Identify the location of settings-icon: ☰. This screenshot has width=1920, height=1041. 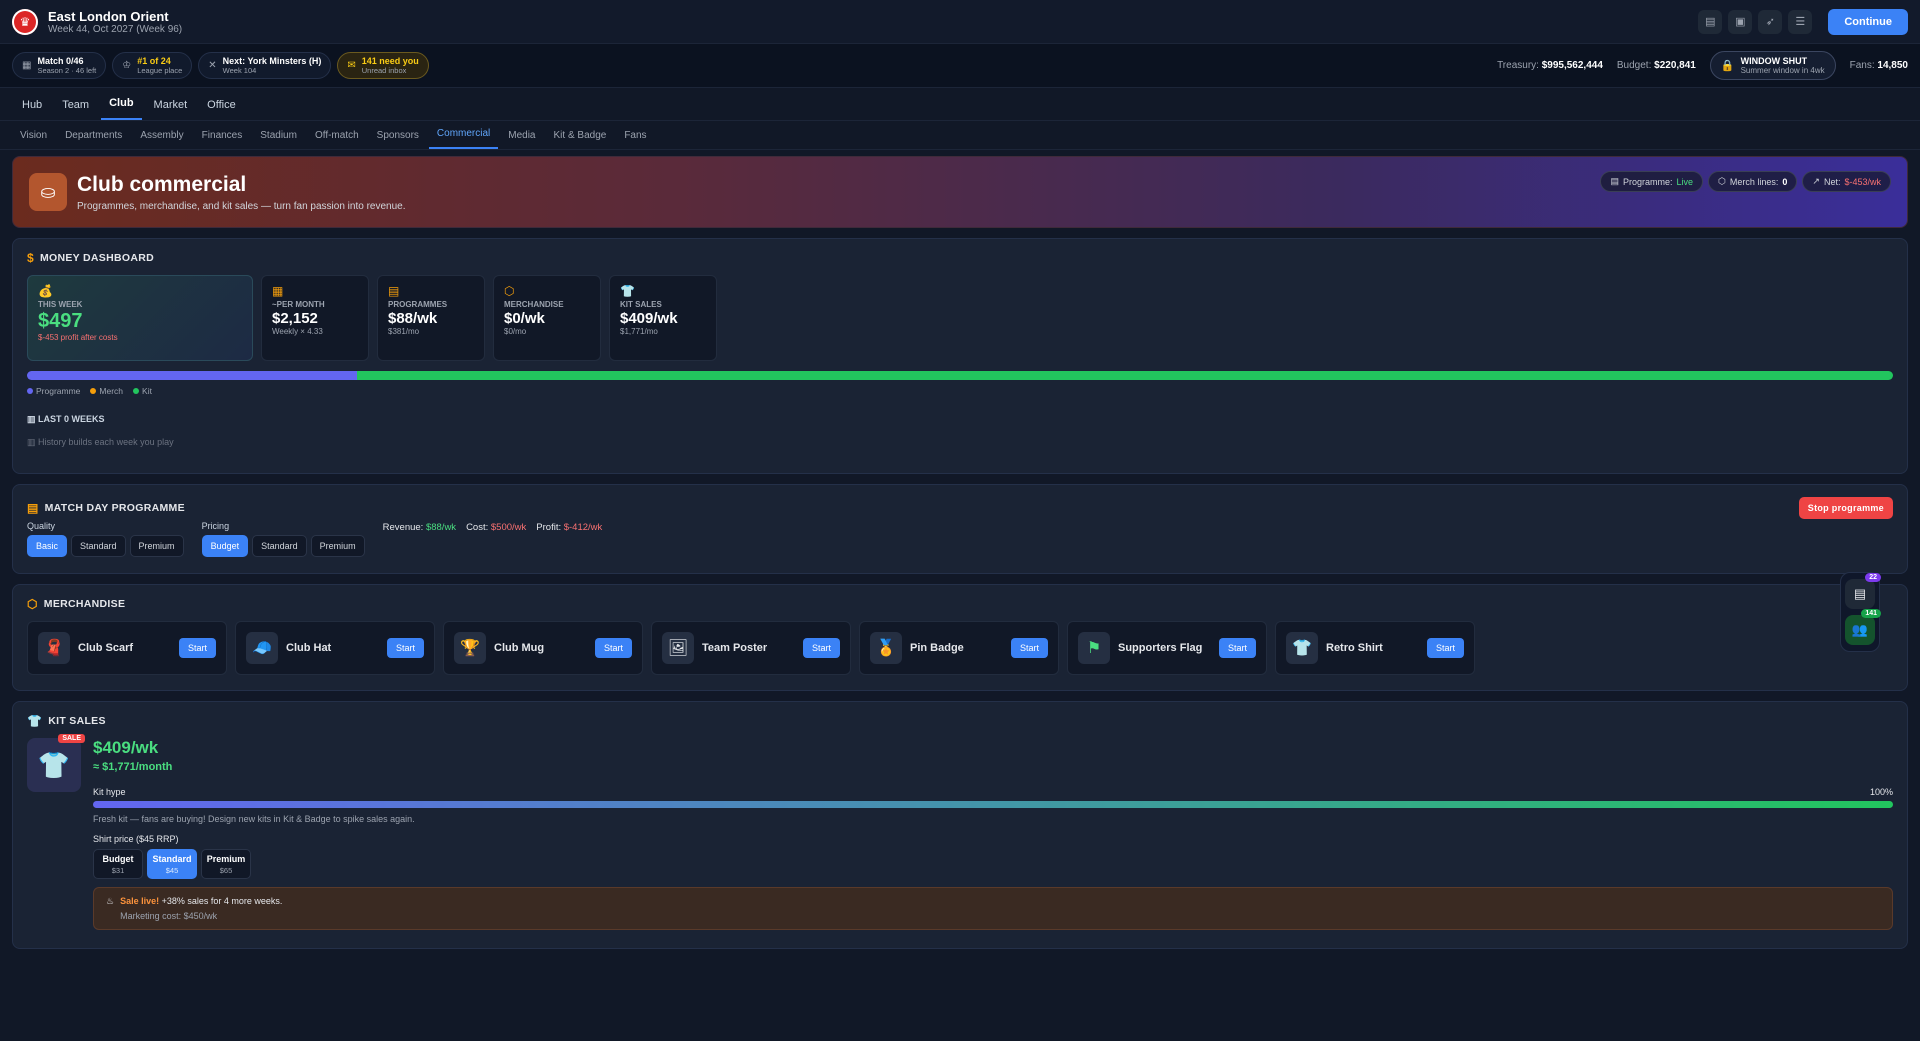
(1800, 21).